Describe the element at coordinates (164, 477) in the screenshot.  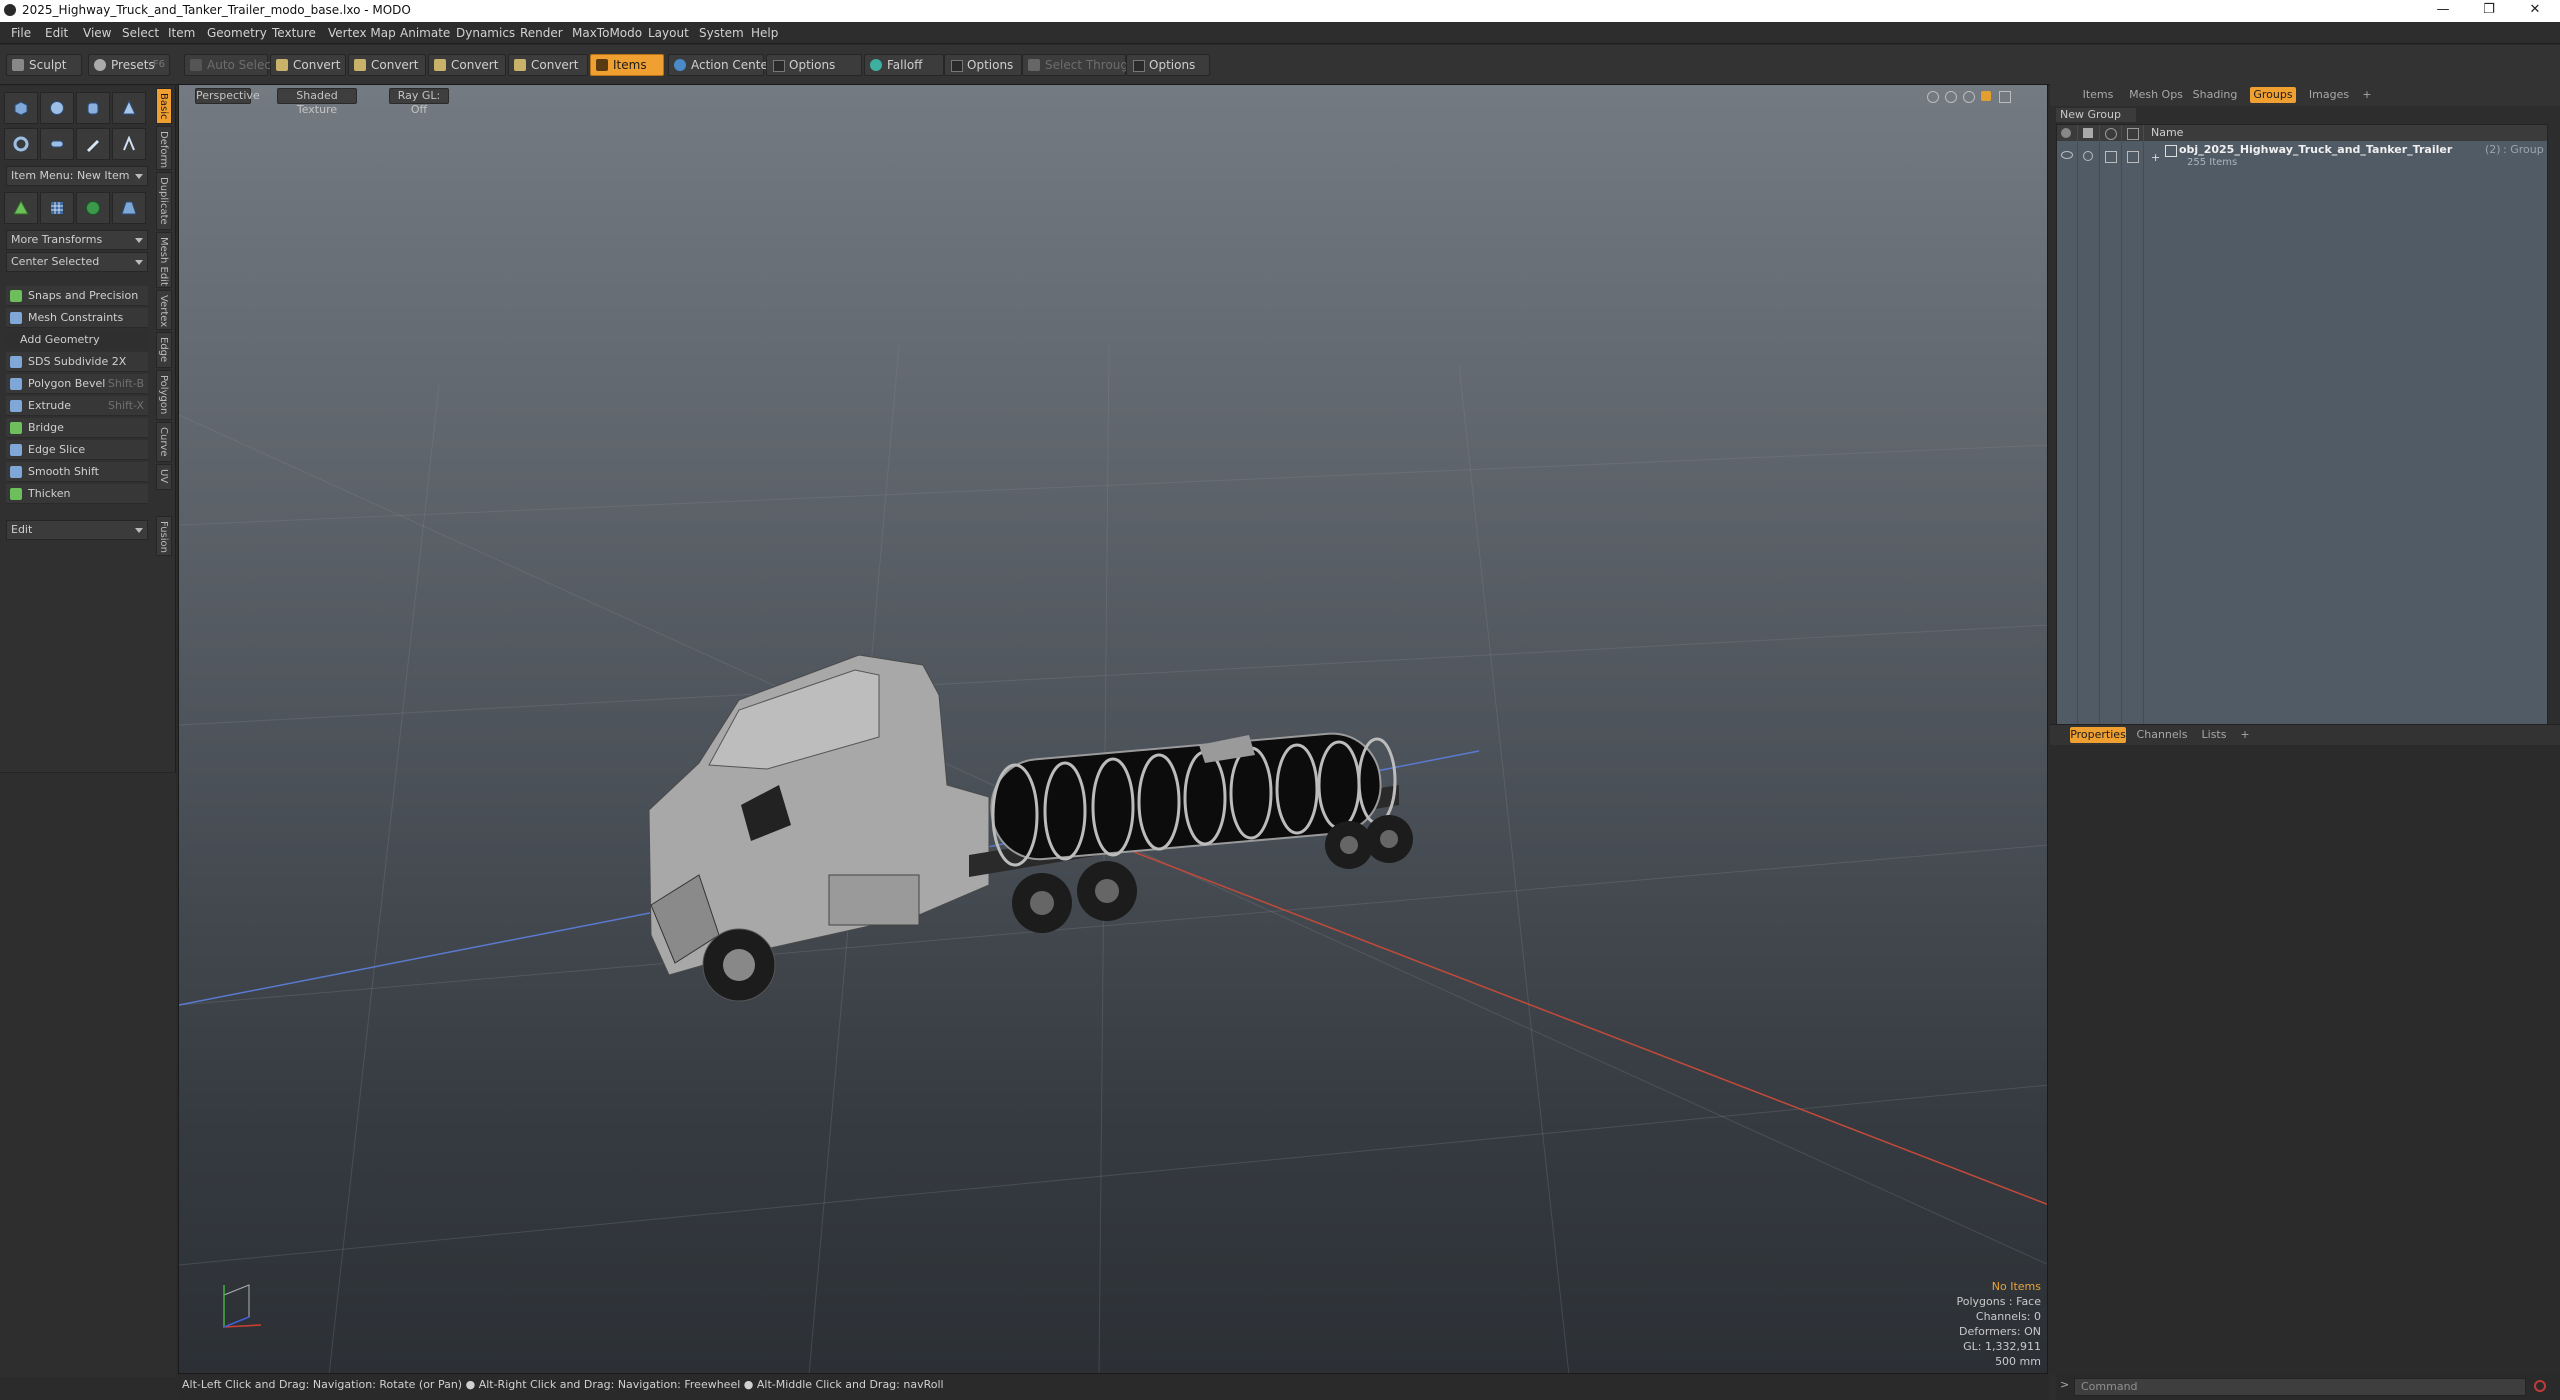
I see `tab-uv: UV` at that location.